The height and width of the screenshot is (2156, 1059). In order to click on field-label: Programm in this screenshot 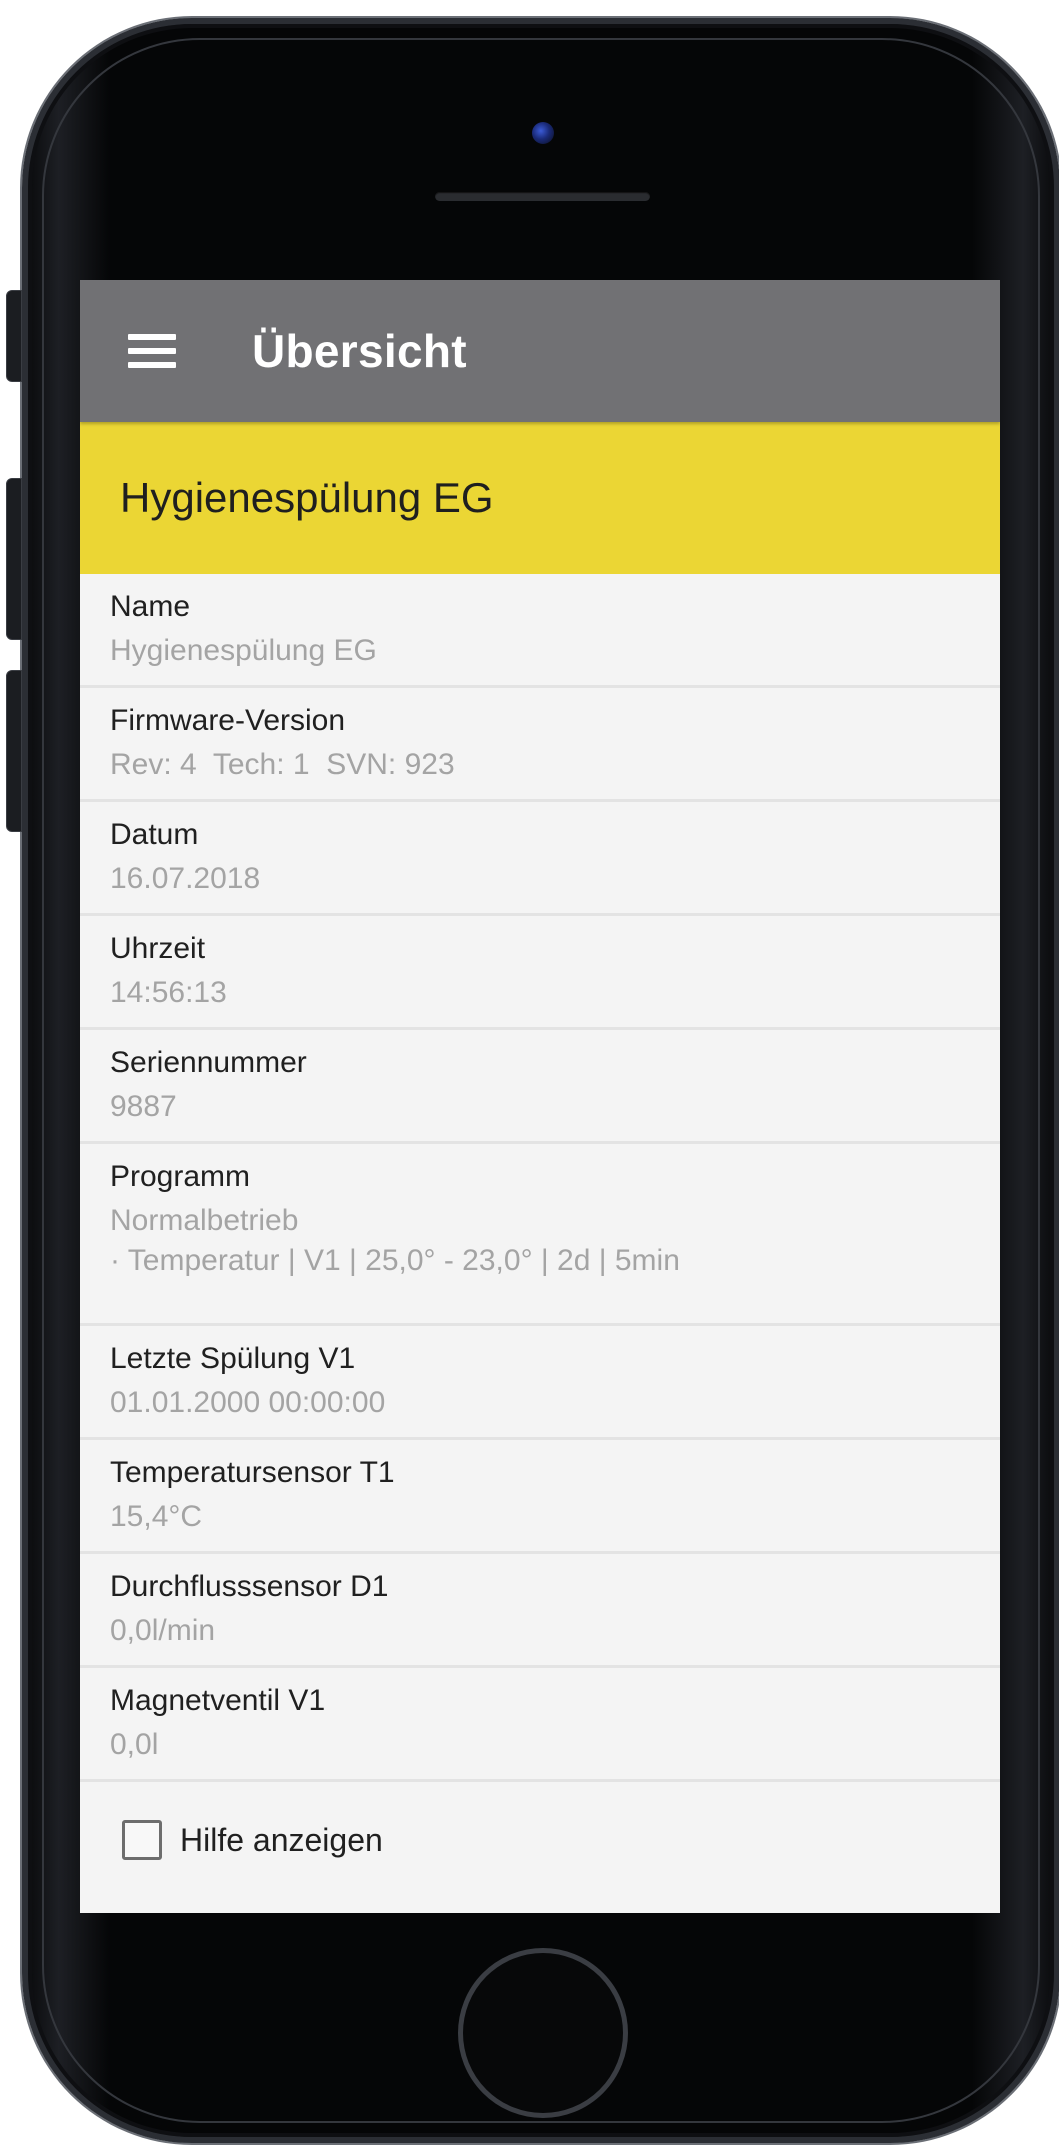, I will do `click(180, 1176)`.